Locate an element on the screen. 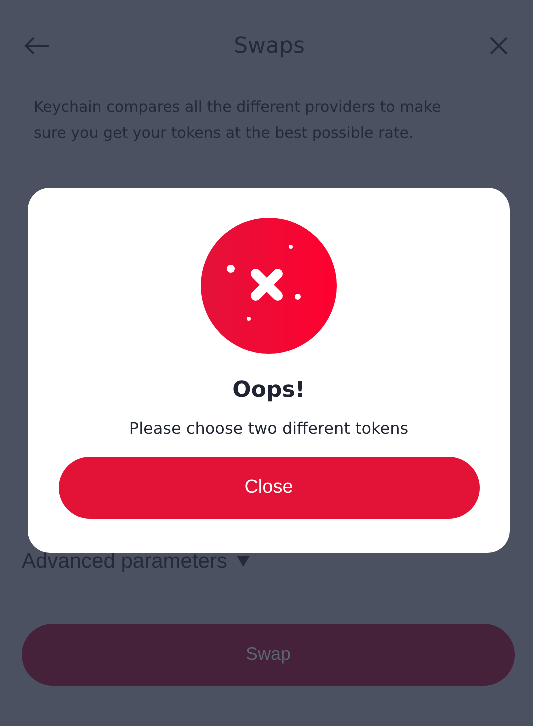 This screenshot has width=533, height=726. triangle-icon is located at coordinates (243, 562).